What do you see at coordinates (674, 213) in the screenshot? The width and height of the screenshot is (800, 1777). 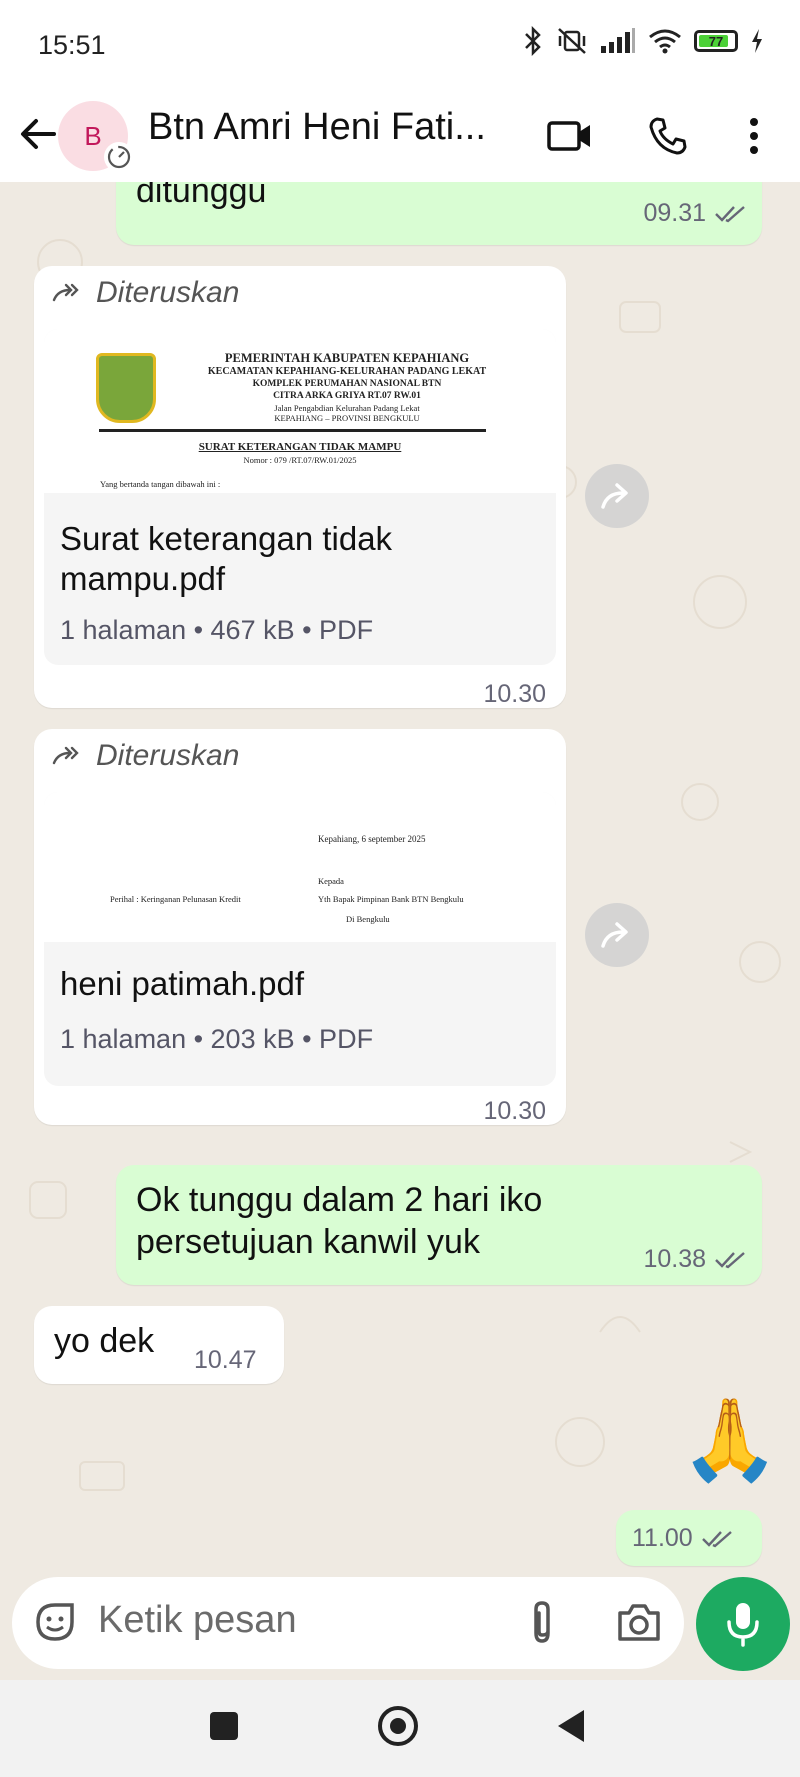 I see `message-time: 09.31` at bounding box center [674, 213].